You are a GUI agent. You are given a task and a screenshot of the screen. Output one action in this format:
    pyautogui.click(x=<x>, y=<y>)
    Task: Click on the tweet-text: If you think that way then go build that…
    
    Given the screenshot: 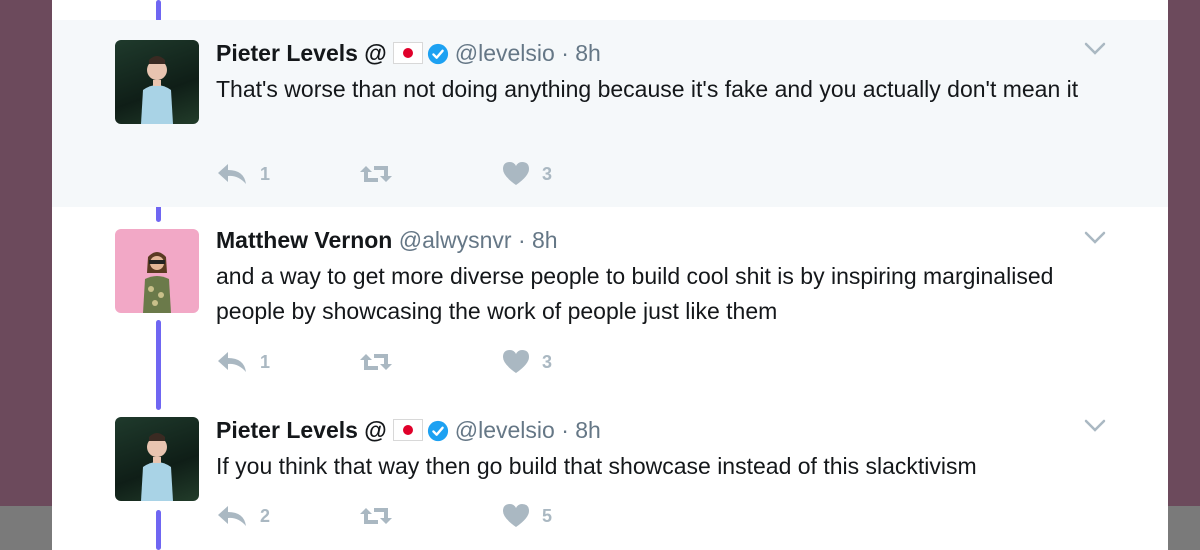 What is the action you would take?
    pyautogui.click(x=596, y=466)
    